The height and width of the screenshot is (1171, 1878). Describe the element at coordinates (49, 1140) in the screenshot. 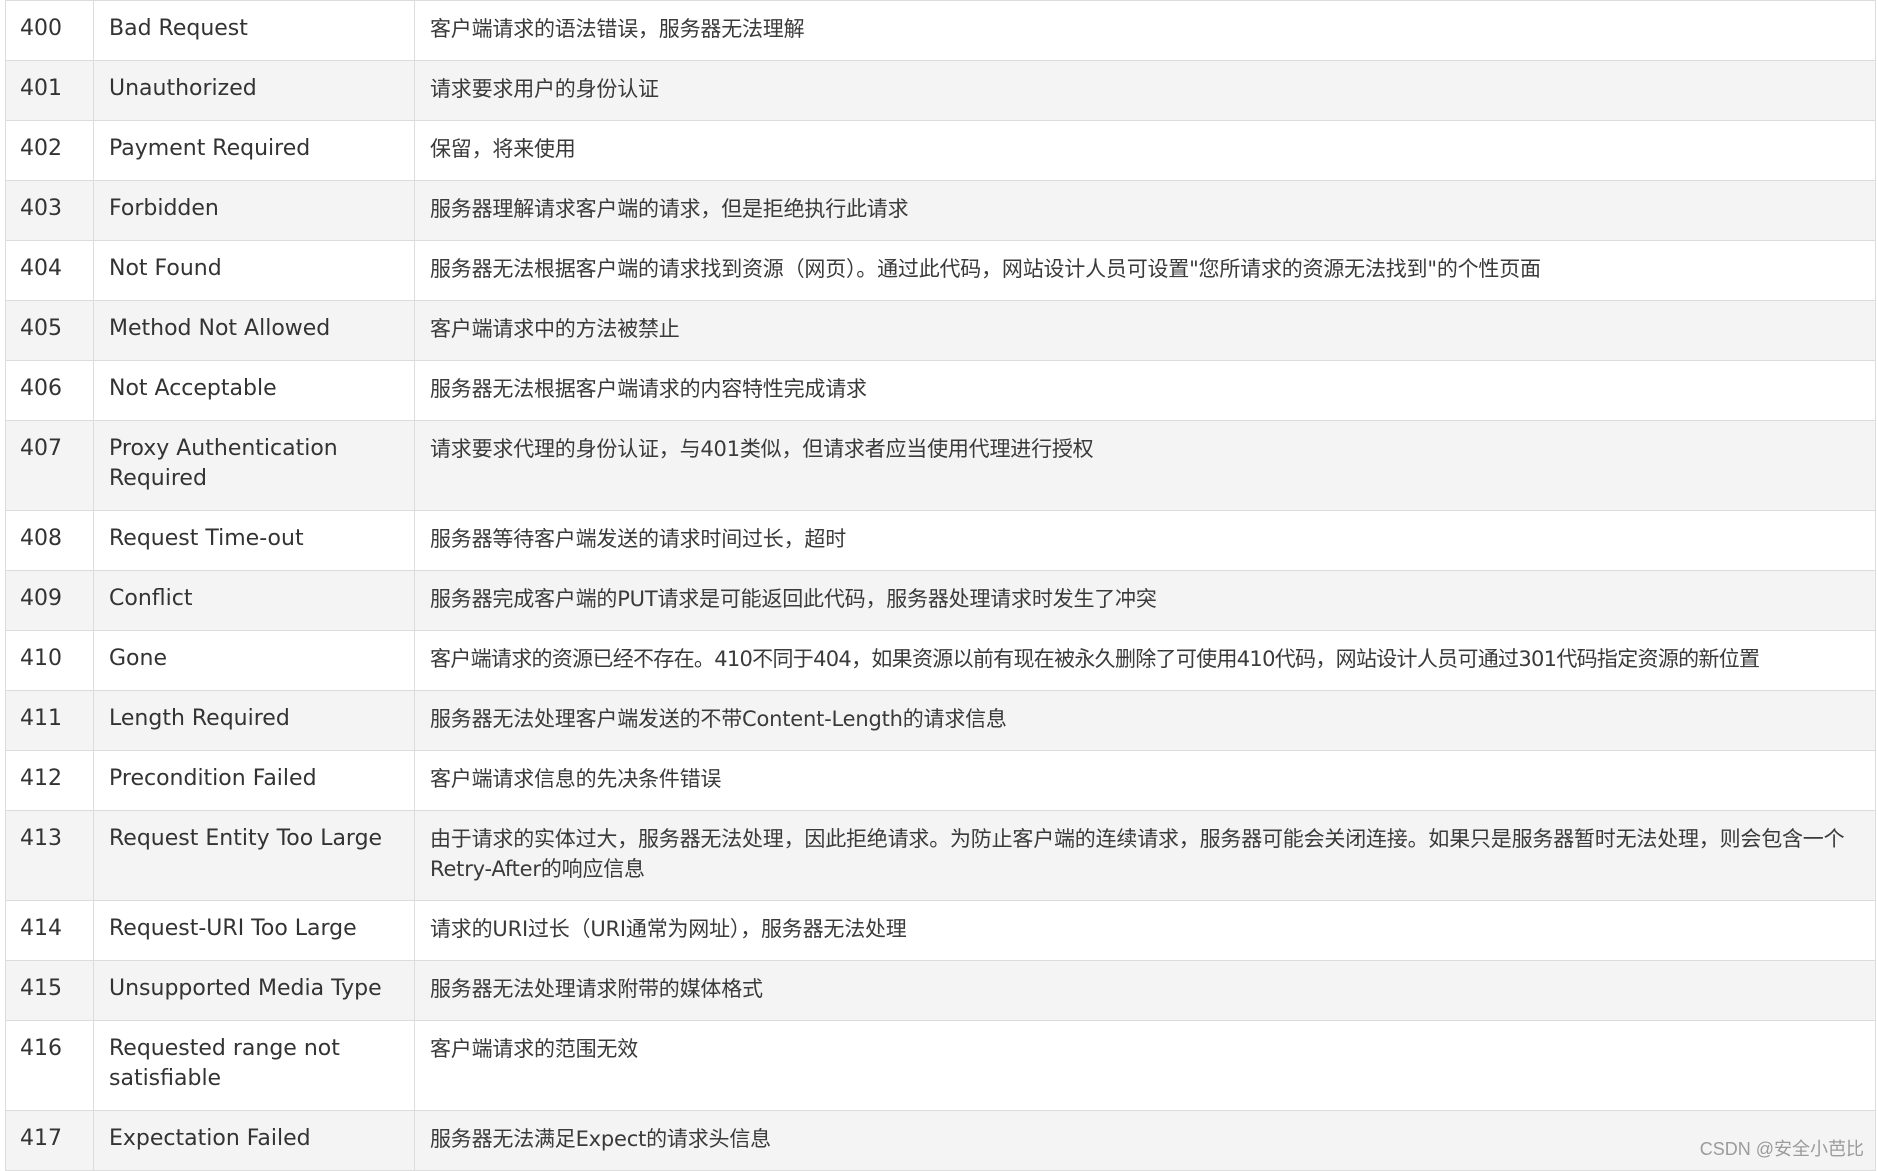

I see `status-code: 417` at that location.